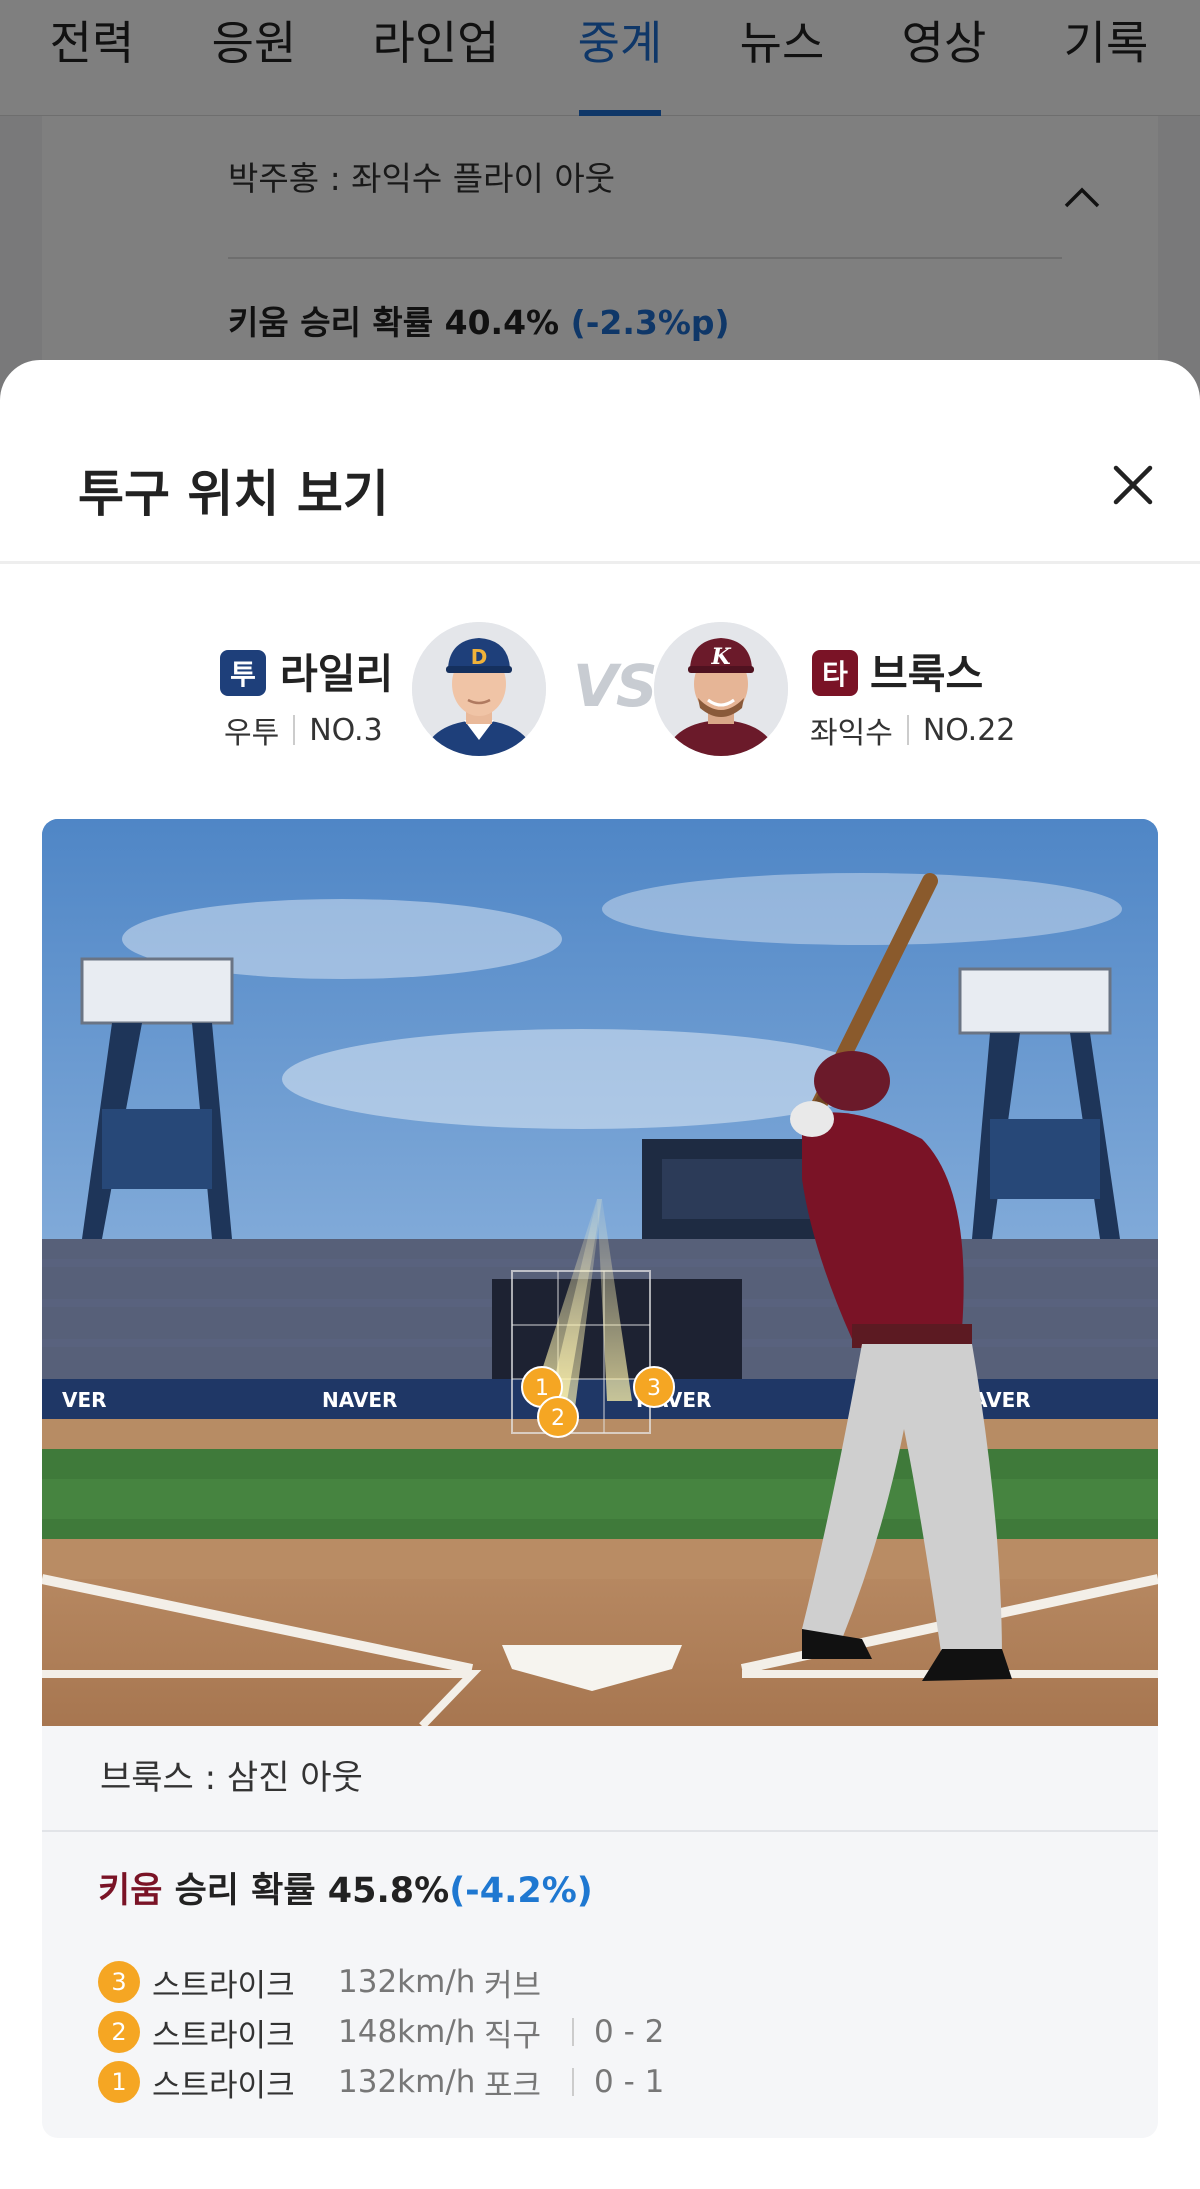 This screenshot has width=1200, height=2189. I want to click on pitcher-number: NO.3, so click(346, 730).